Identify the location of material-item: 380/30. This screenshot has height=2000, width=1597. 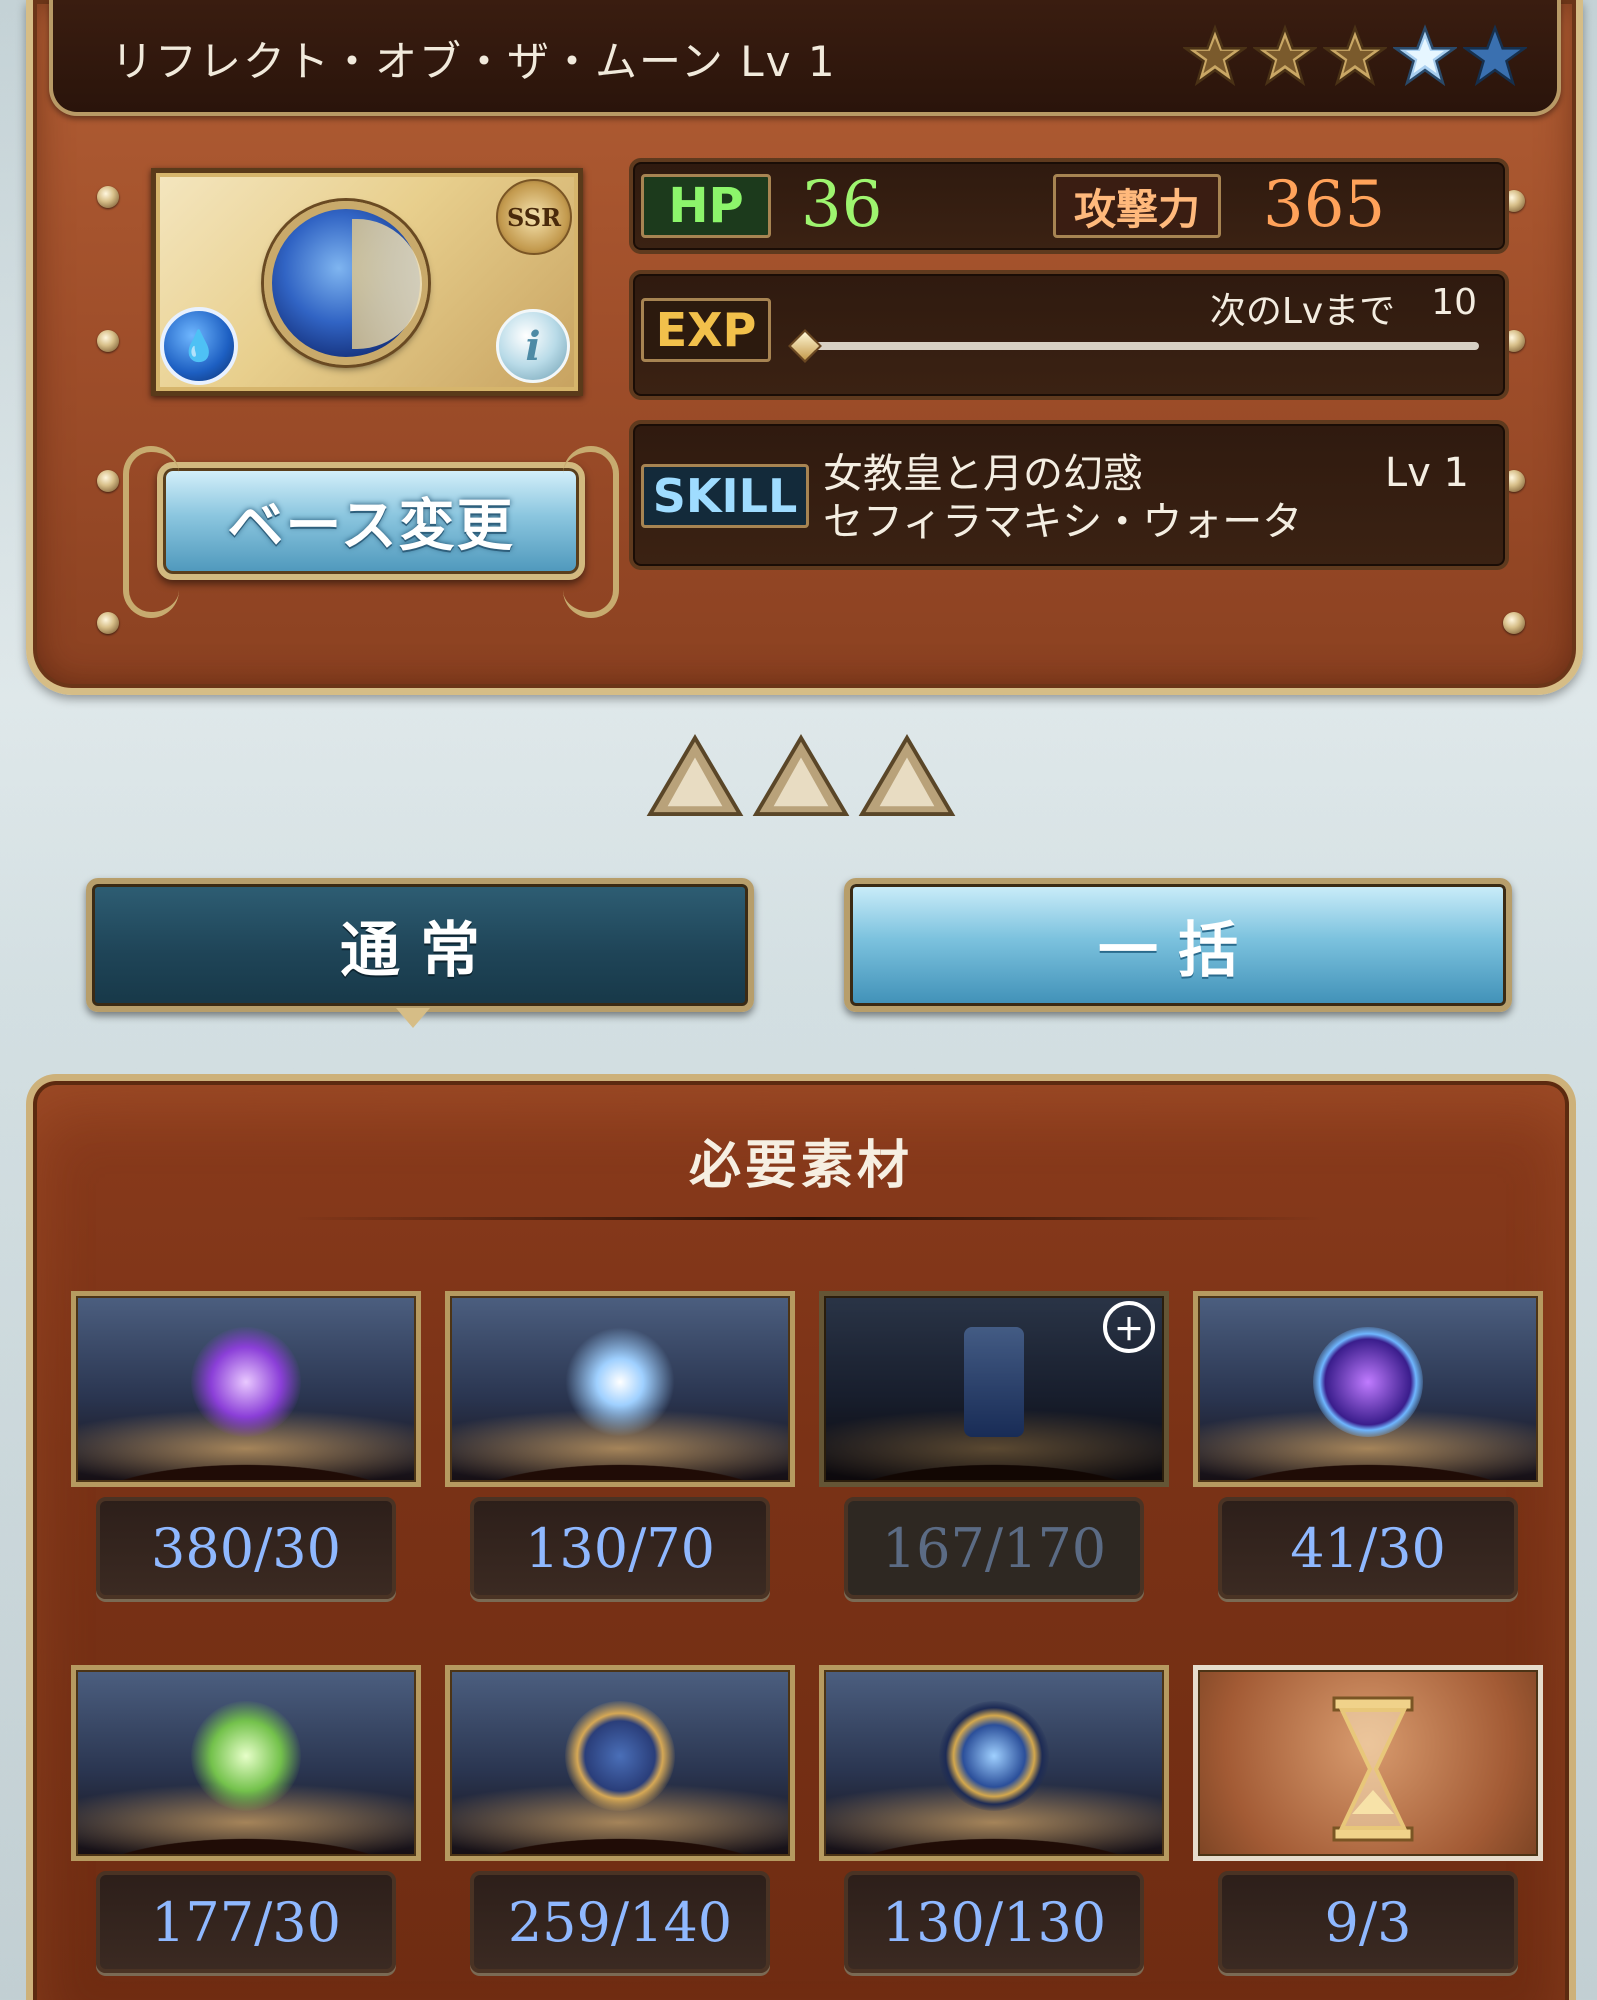
(246, 1445).